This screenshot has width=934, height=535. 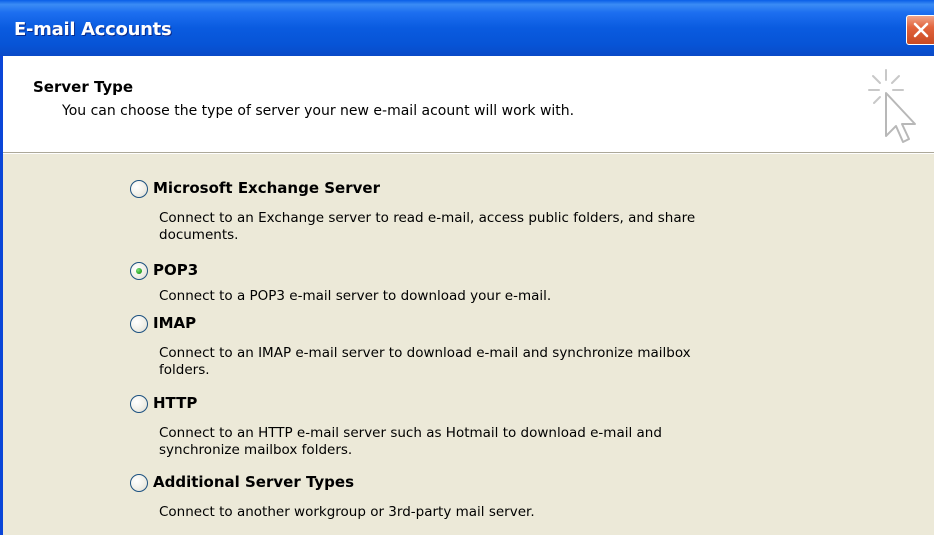 What do you see at coordinates (468, 153) in the screenshot?
I see `header-divider` at bounding box center [468, 153].